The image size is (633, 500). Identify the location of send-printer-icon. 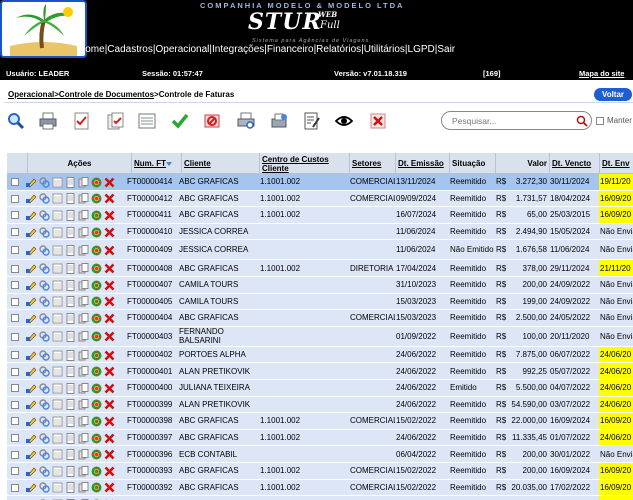
(279, 121).